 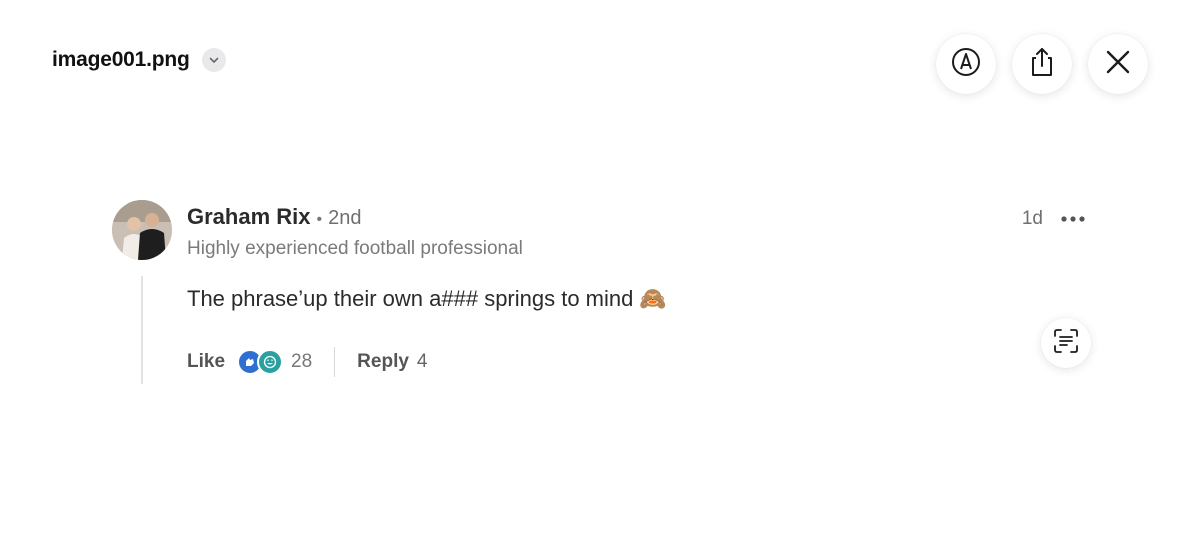 What do you see at coordinates (142, 230) in the screenshot?
I see `avatar` at bounding box center [142, 230].